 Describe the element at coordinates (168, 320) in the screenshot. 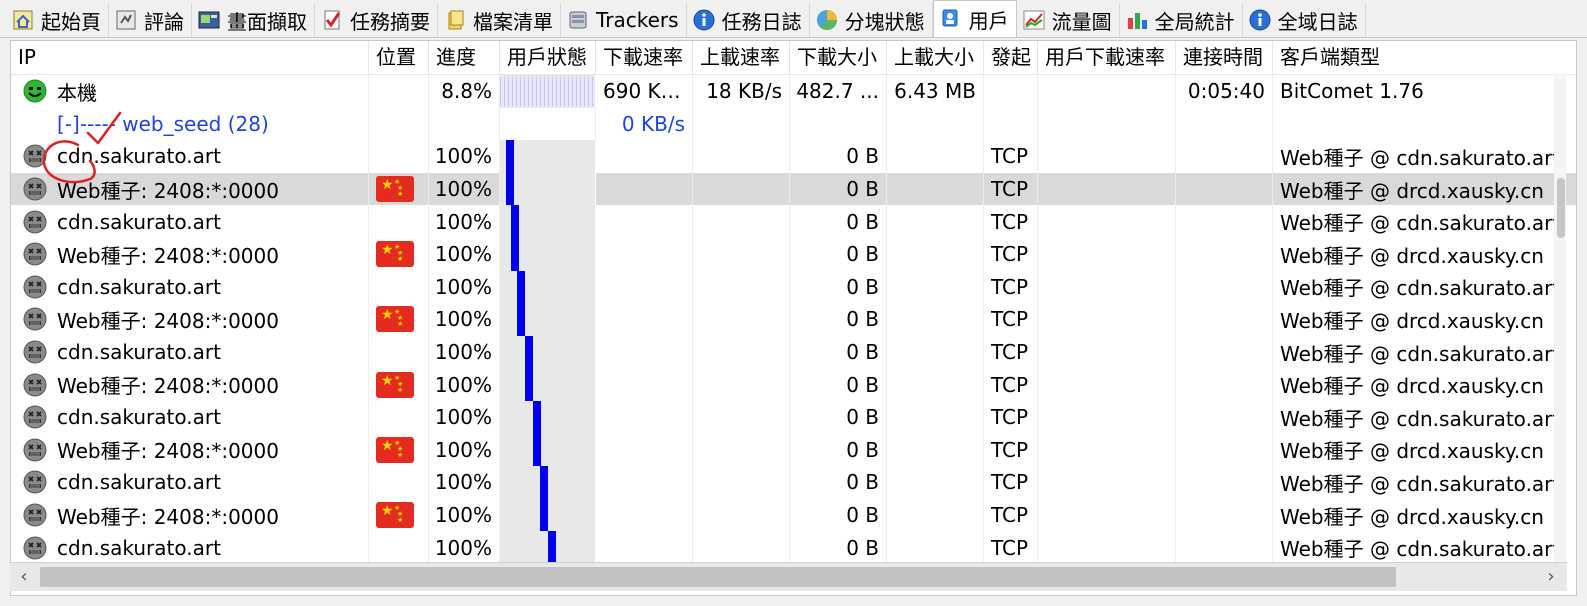

I see `ip-text: Web種子: 2408:*:0000` at that location.